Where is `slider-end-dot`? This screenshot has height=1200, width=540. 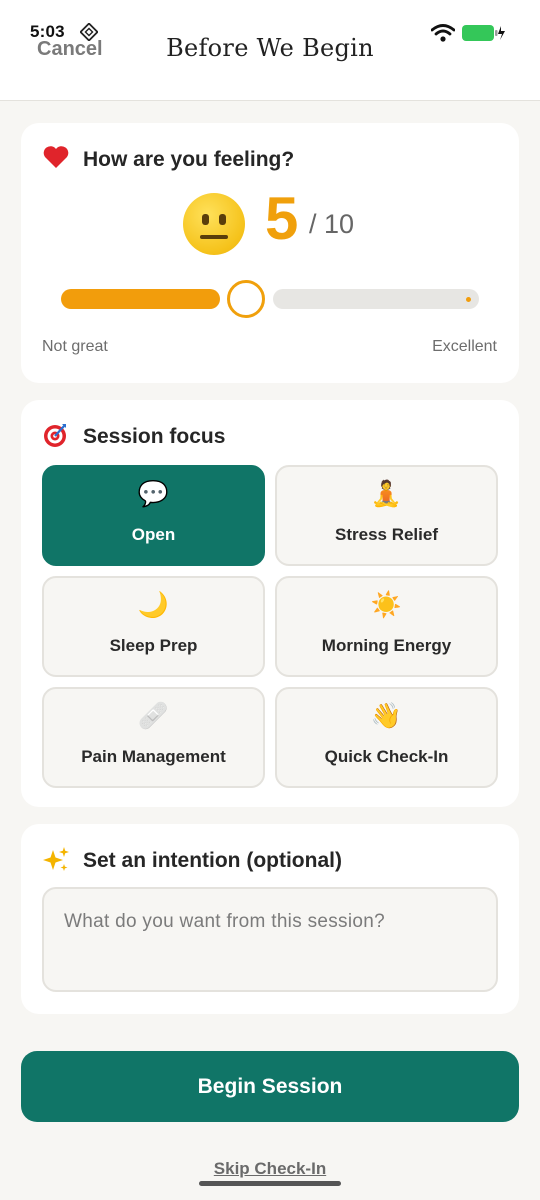 slider-end-dot is located at coordinates (468, 299).